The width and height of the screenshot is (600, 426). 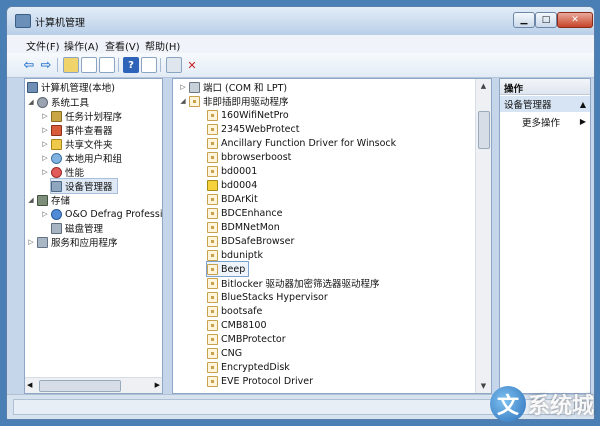 I want to click on driver-label: BDCEnhance, so click(x=252, y=213).